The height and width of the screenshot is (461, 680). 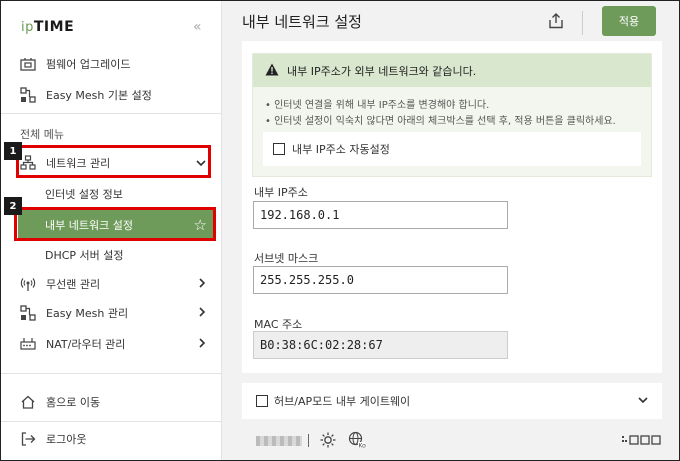 What do you see at coordinates (380, 215) in the screenshot?
I see `ip-input: 192.168.0.1` at bounding box center [380, 215].